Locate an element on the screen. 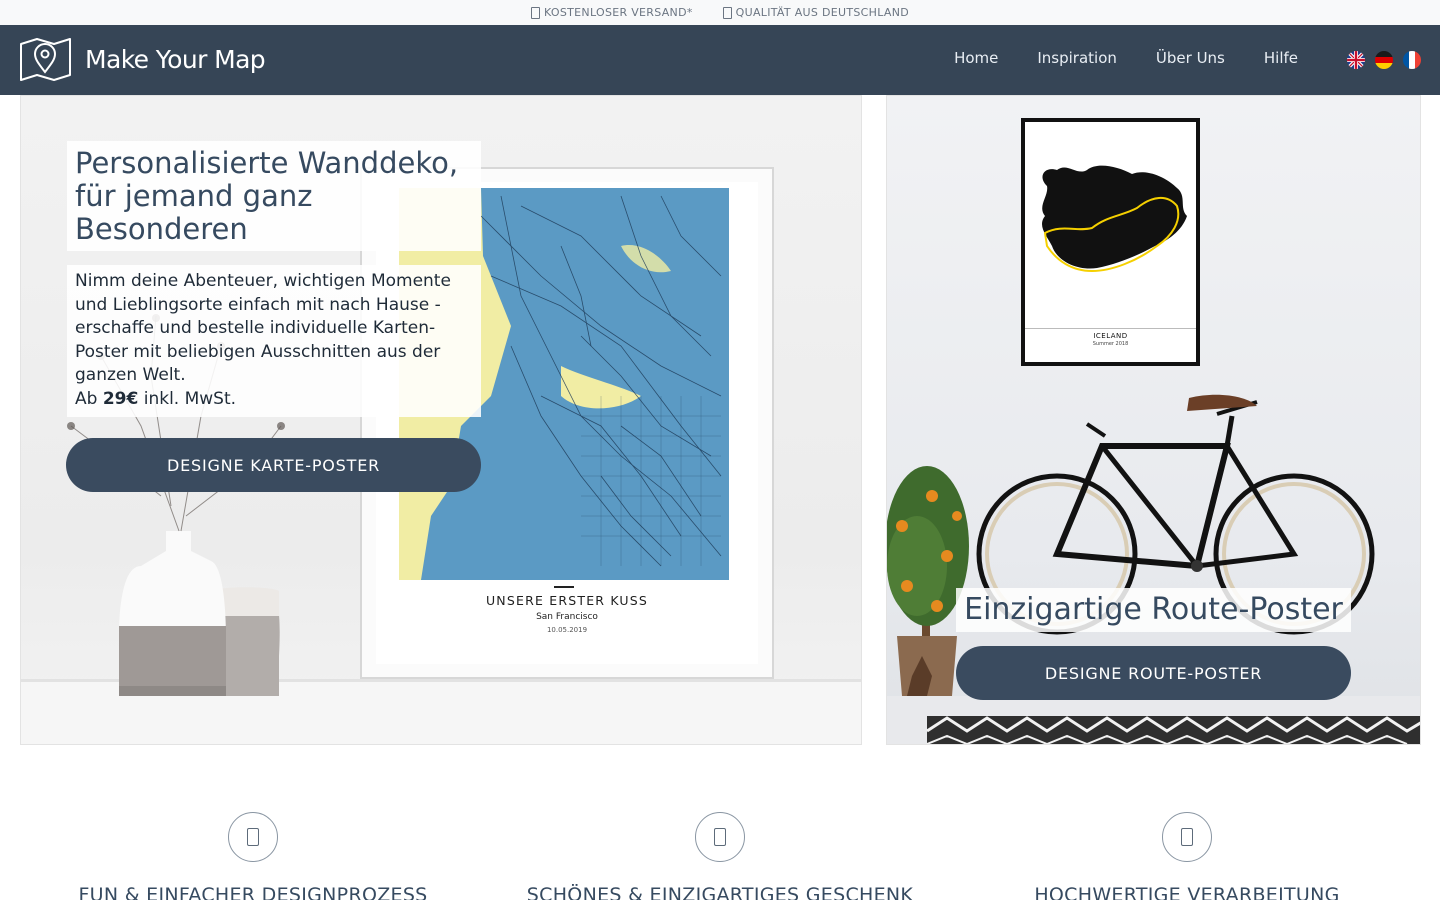 The width and height of the screenshot is (1440, 900). logo-link: Make Your Map is located at coordinates (143, 59).